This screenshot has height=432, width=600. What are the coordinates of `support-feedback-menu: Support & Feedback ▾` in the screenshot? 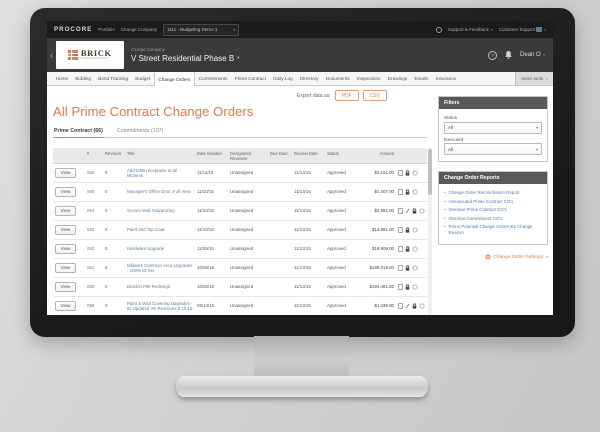 It's located at (470, 29).